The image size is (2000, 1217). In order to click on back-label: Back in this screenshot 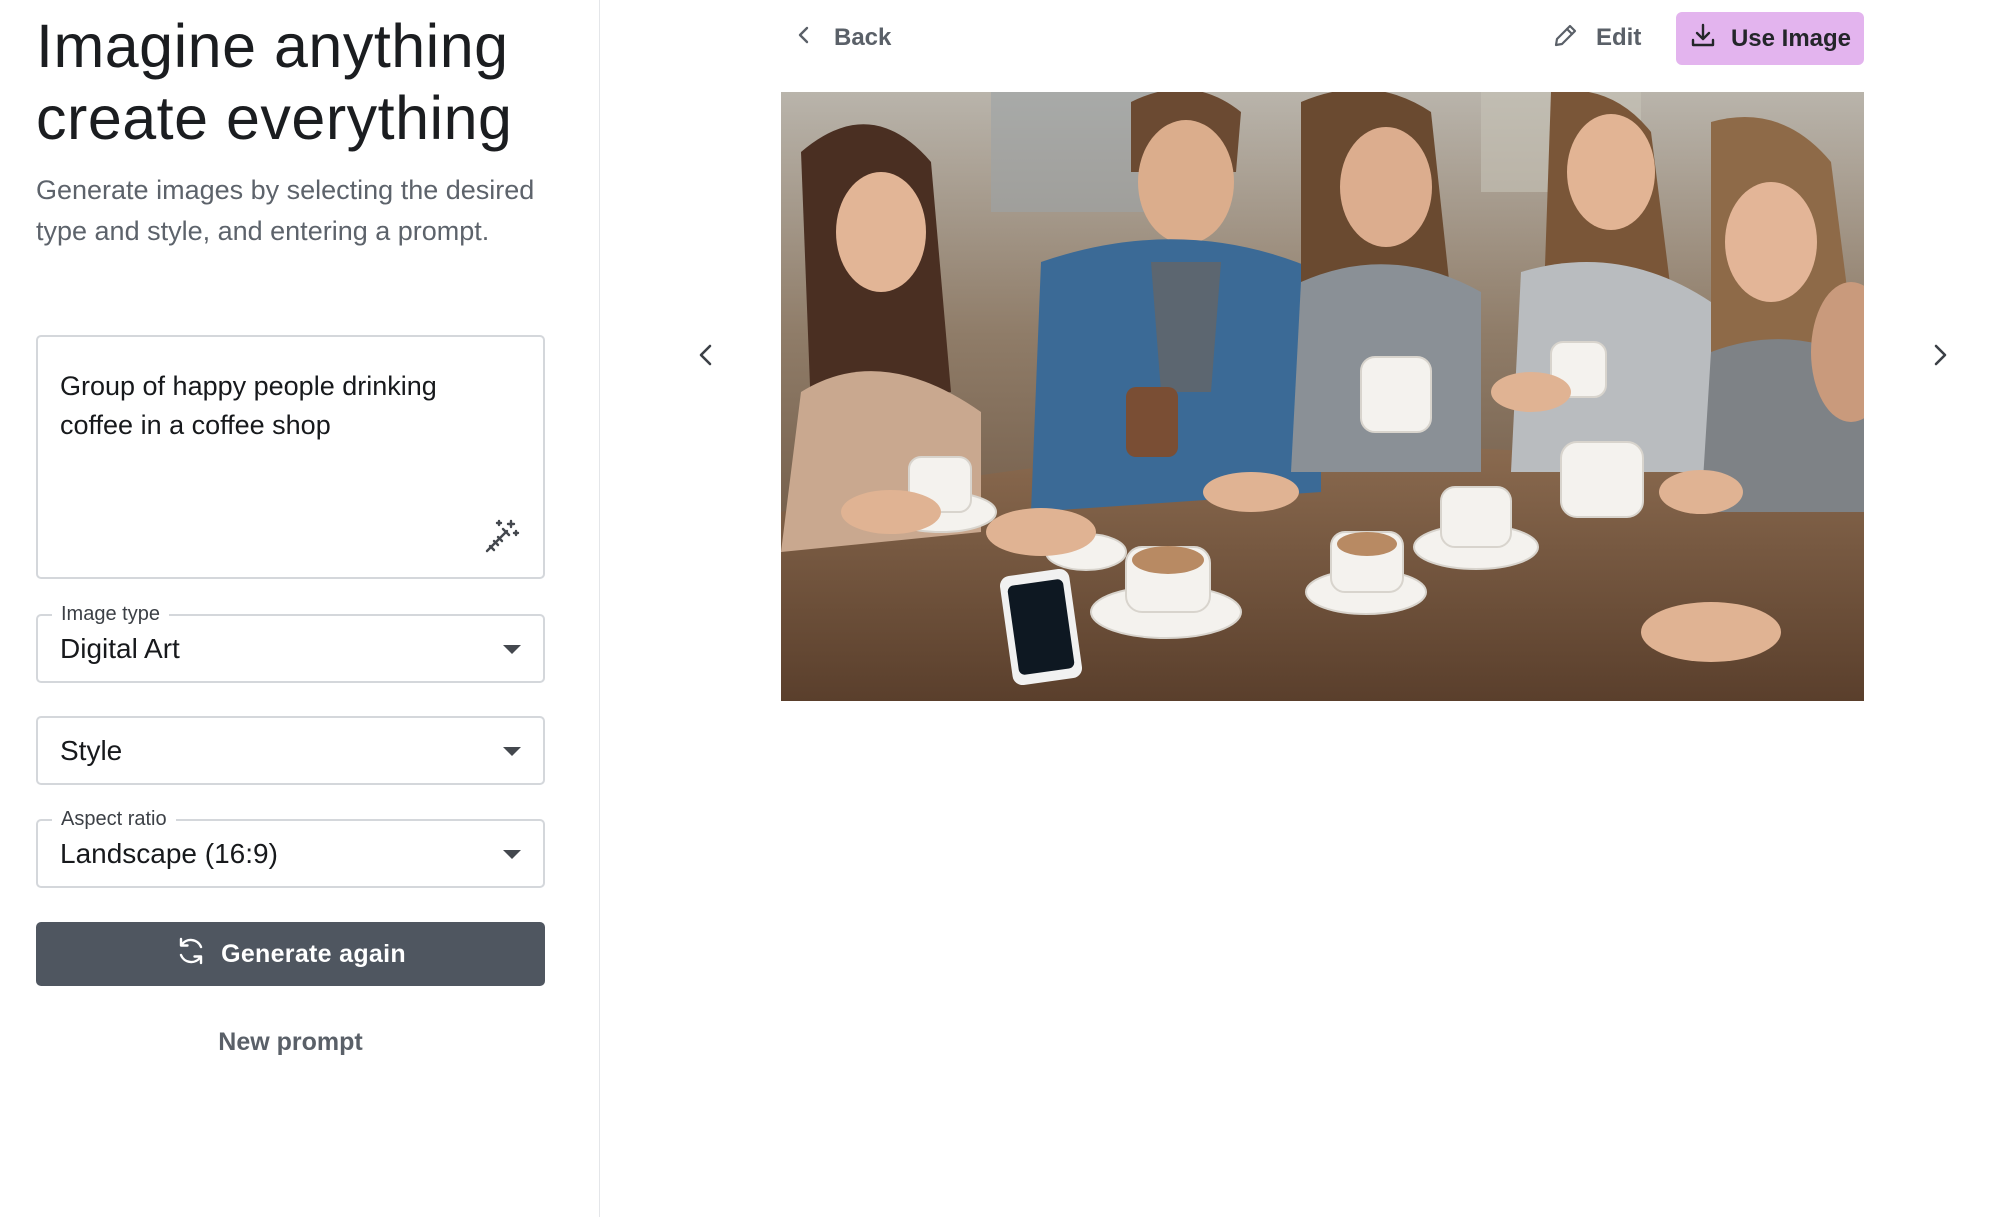, I will do `click(863, 37)`.